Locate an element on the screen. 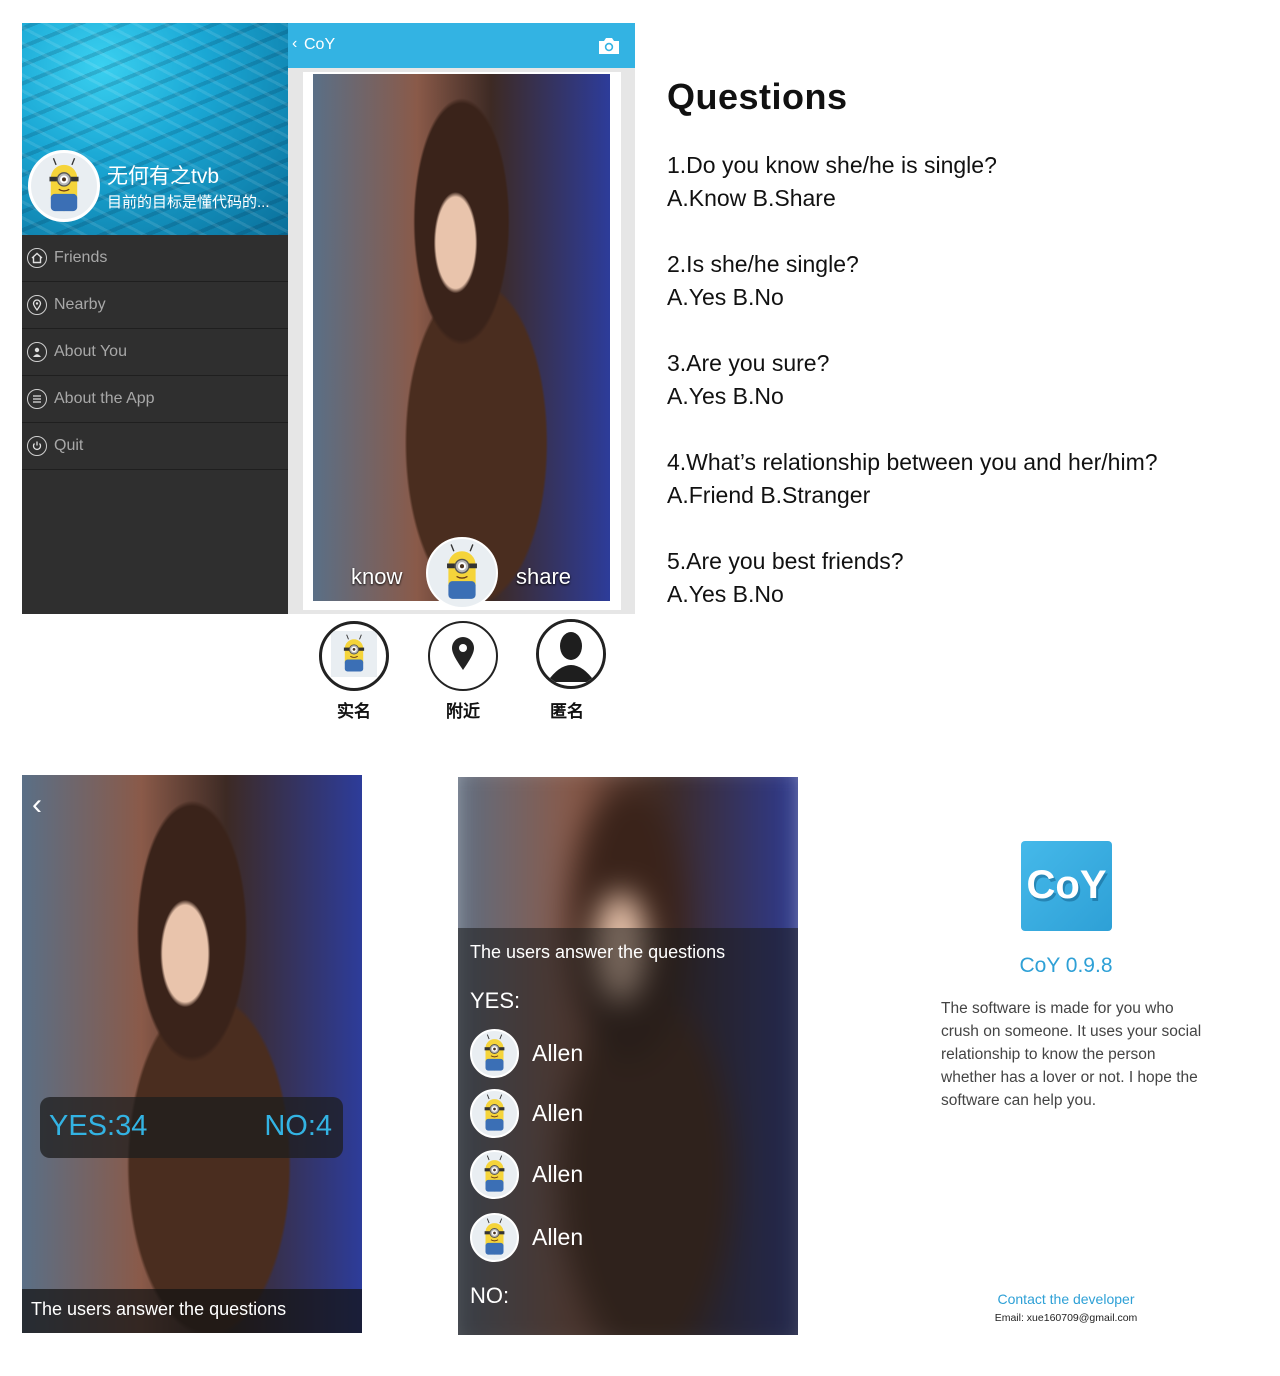 The image size is (1280, 1376). no-count: NO:4 is located at coordinates (298, 1126).